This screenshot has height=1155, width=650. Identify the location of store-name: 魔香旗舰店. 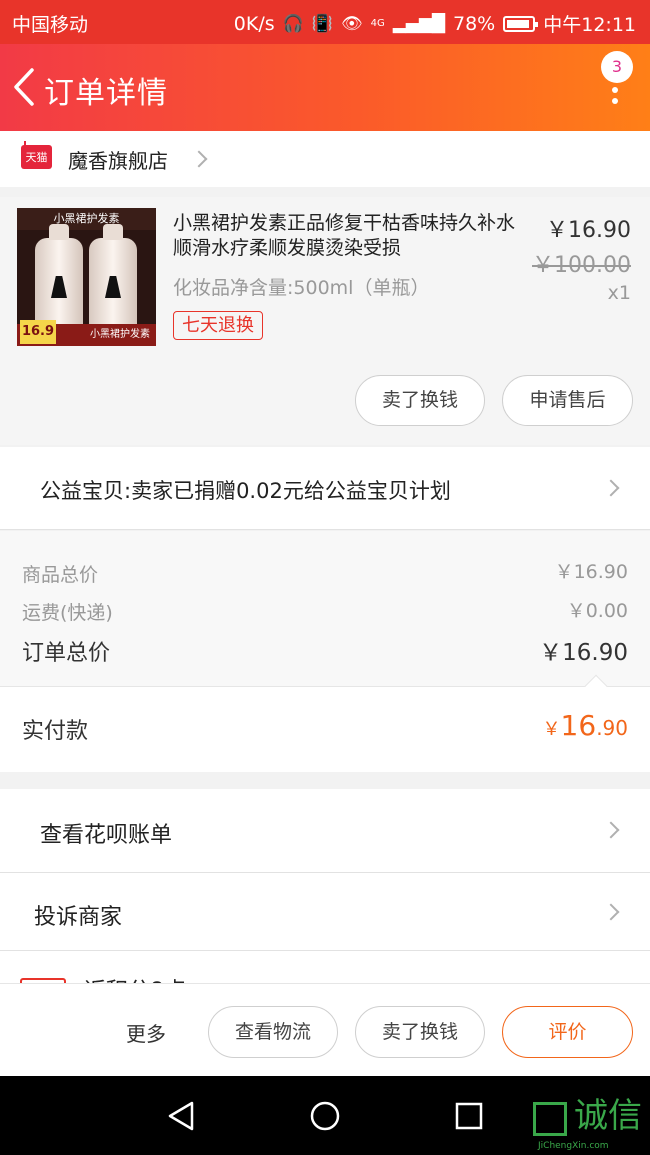
(118, 161).